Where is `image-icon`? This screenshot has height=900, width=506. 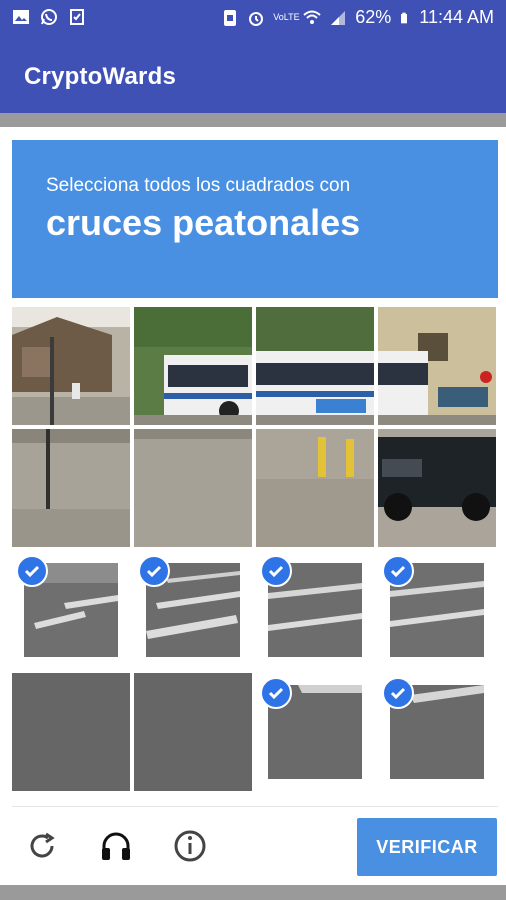
image-icon is located at coordinates (21, 17).